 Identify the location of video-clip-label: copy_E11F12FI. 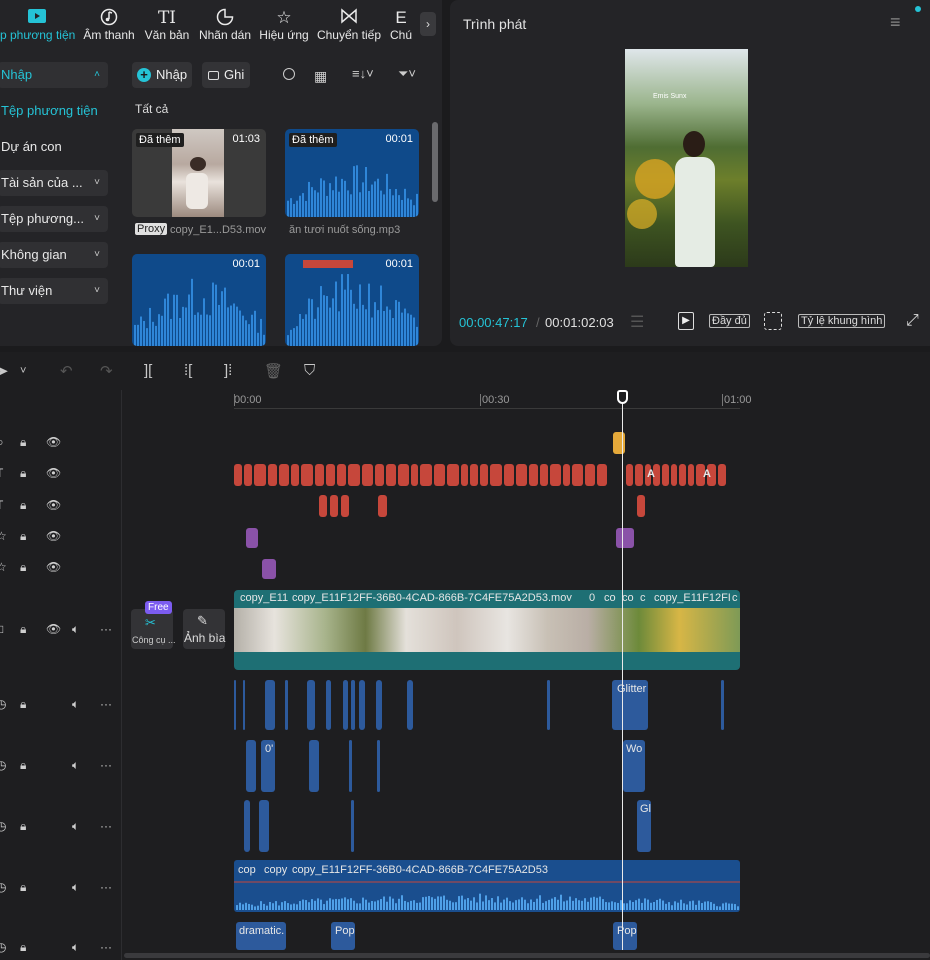
(692, 598).